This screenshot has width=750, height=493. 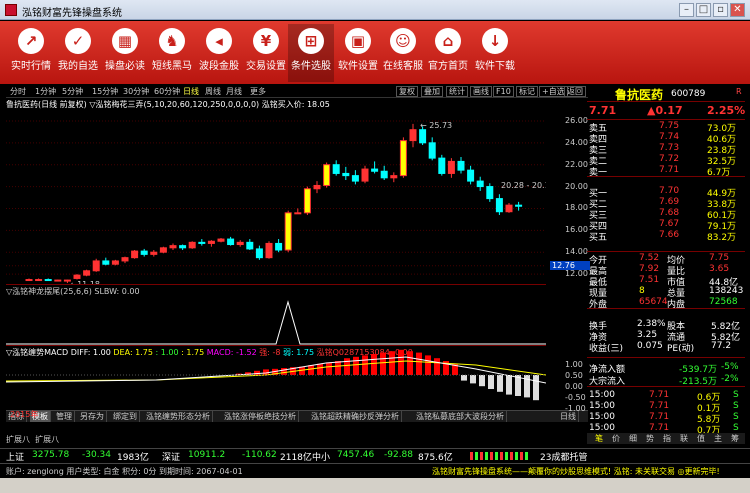 I want to click on quote-tab: 筹, so click(x=735, y=438).